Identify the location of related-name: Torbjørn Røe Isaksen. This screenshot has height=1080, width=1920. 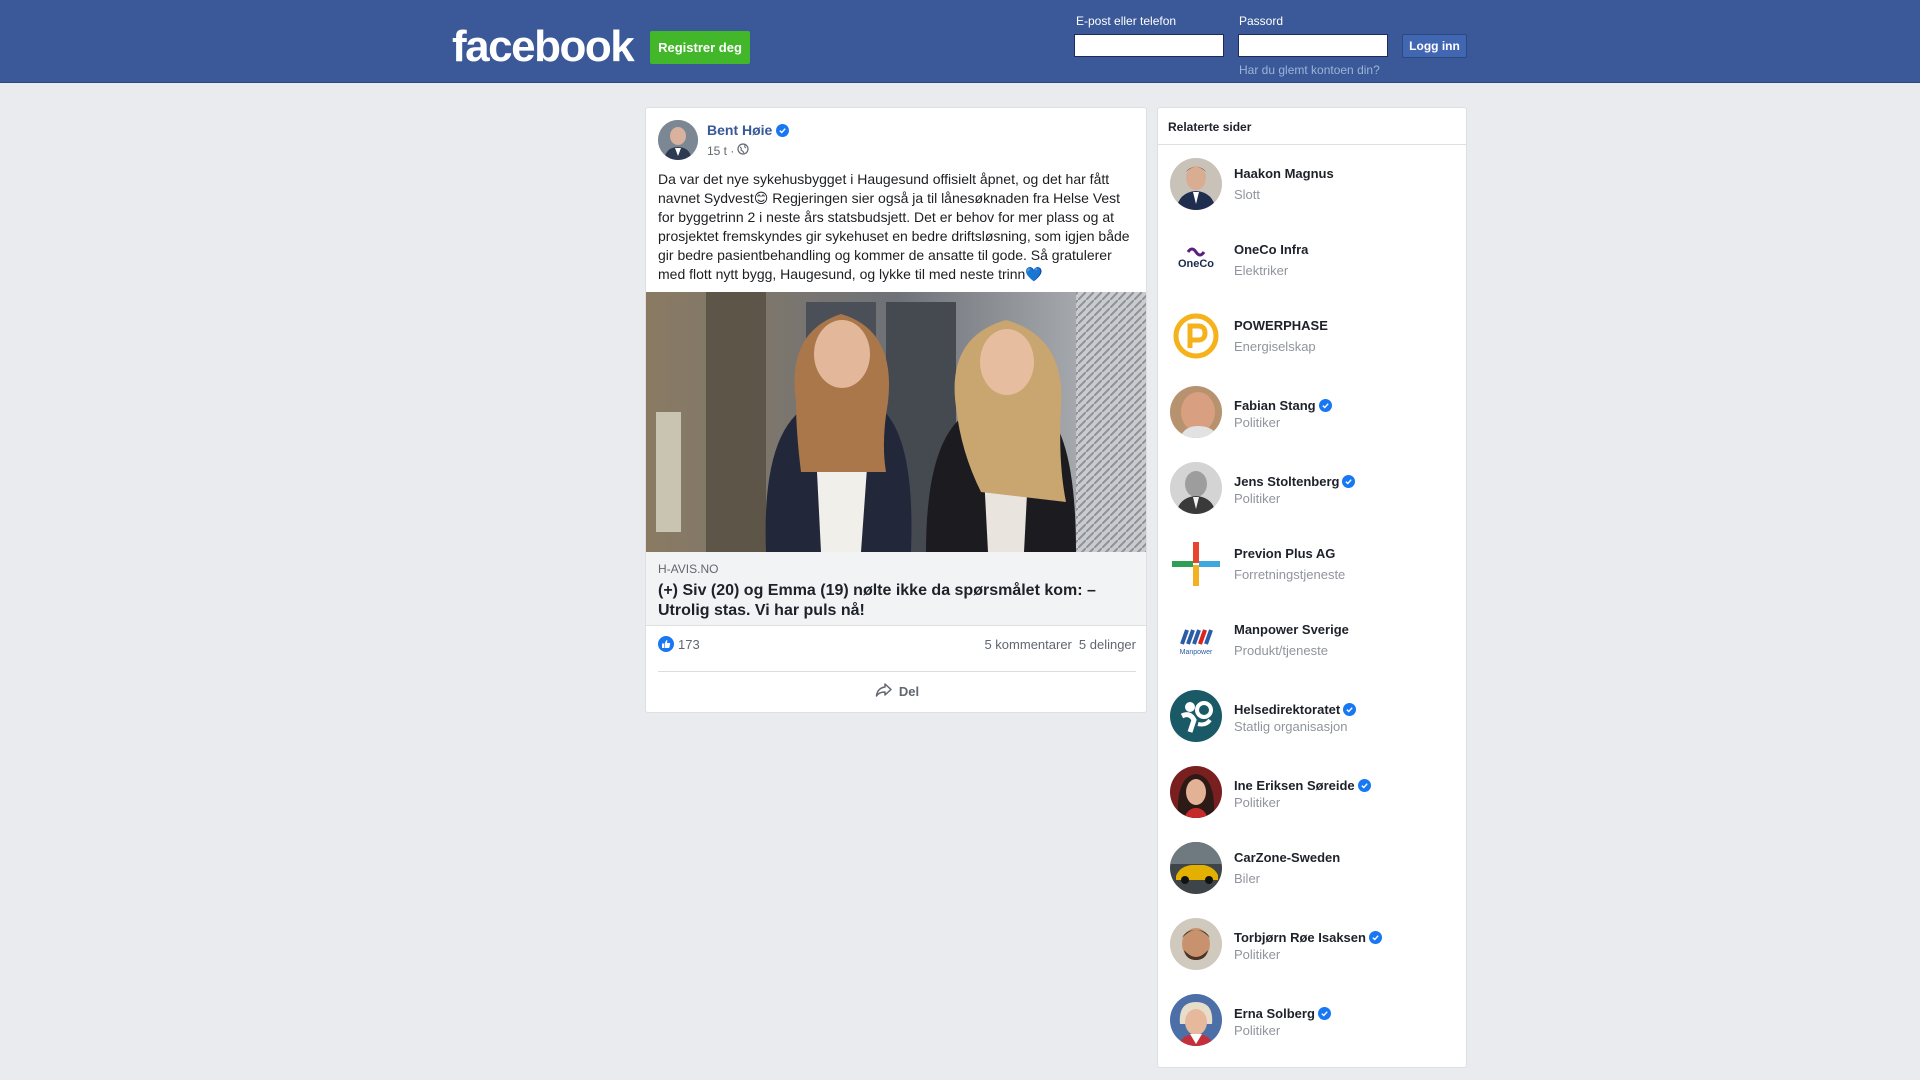
(1308, 937).